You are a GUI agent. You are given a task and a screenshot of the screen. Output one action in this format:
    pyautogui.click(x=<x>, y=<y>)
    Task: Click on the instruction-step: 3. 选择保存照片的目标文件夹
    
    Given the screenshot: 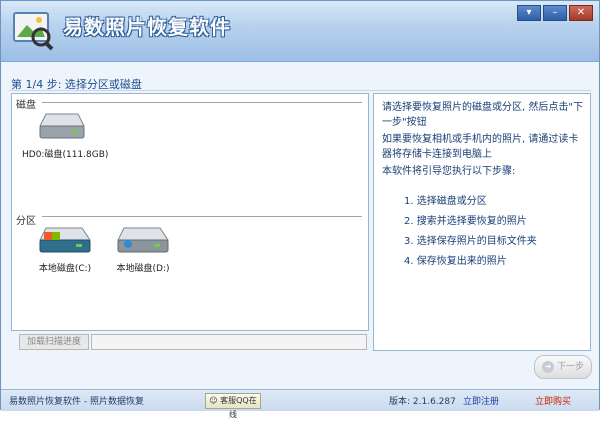 What is the action you would take?
    pyautogui.click(x=470, y=241)
    